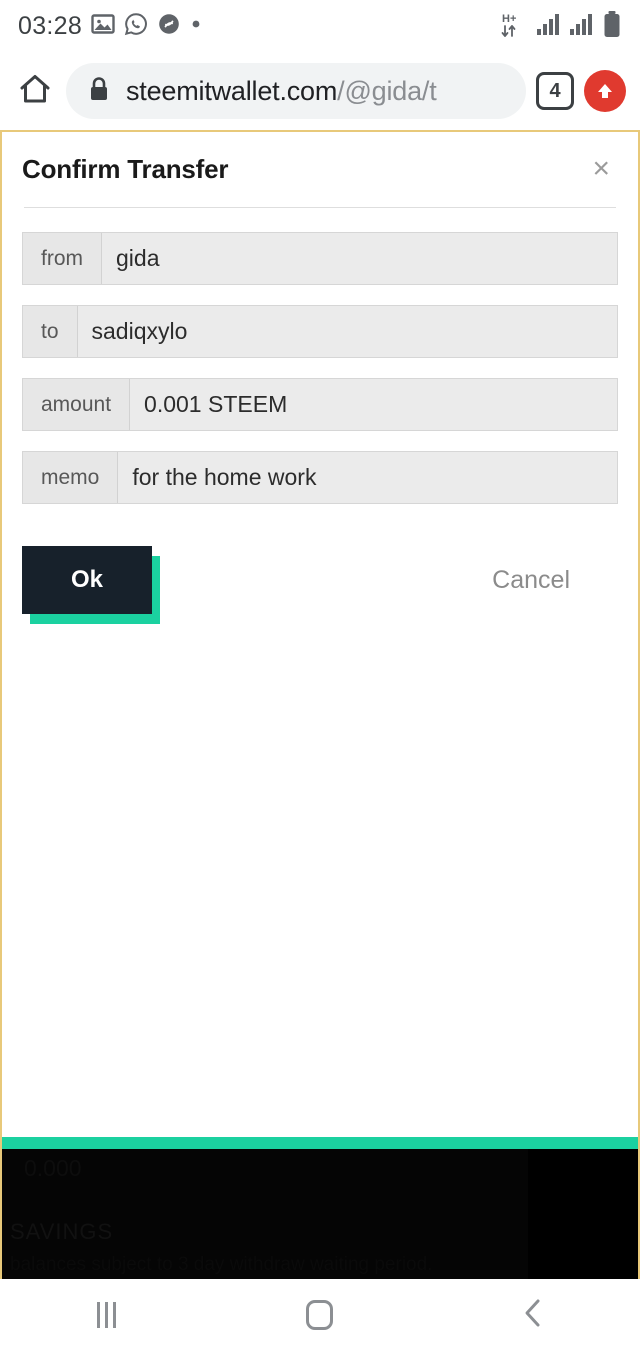 The image size is (640, 1351). Describe the element at coordinates (35, 91) in the screenshot. I see `home-icon` at that location.